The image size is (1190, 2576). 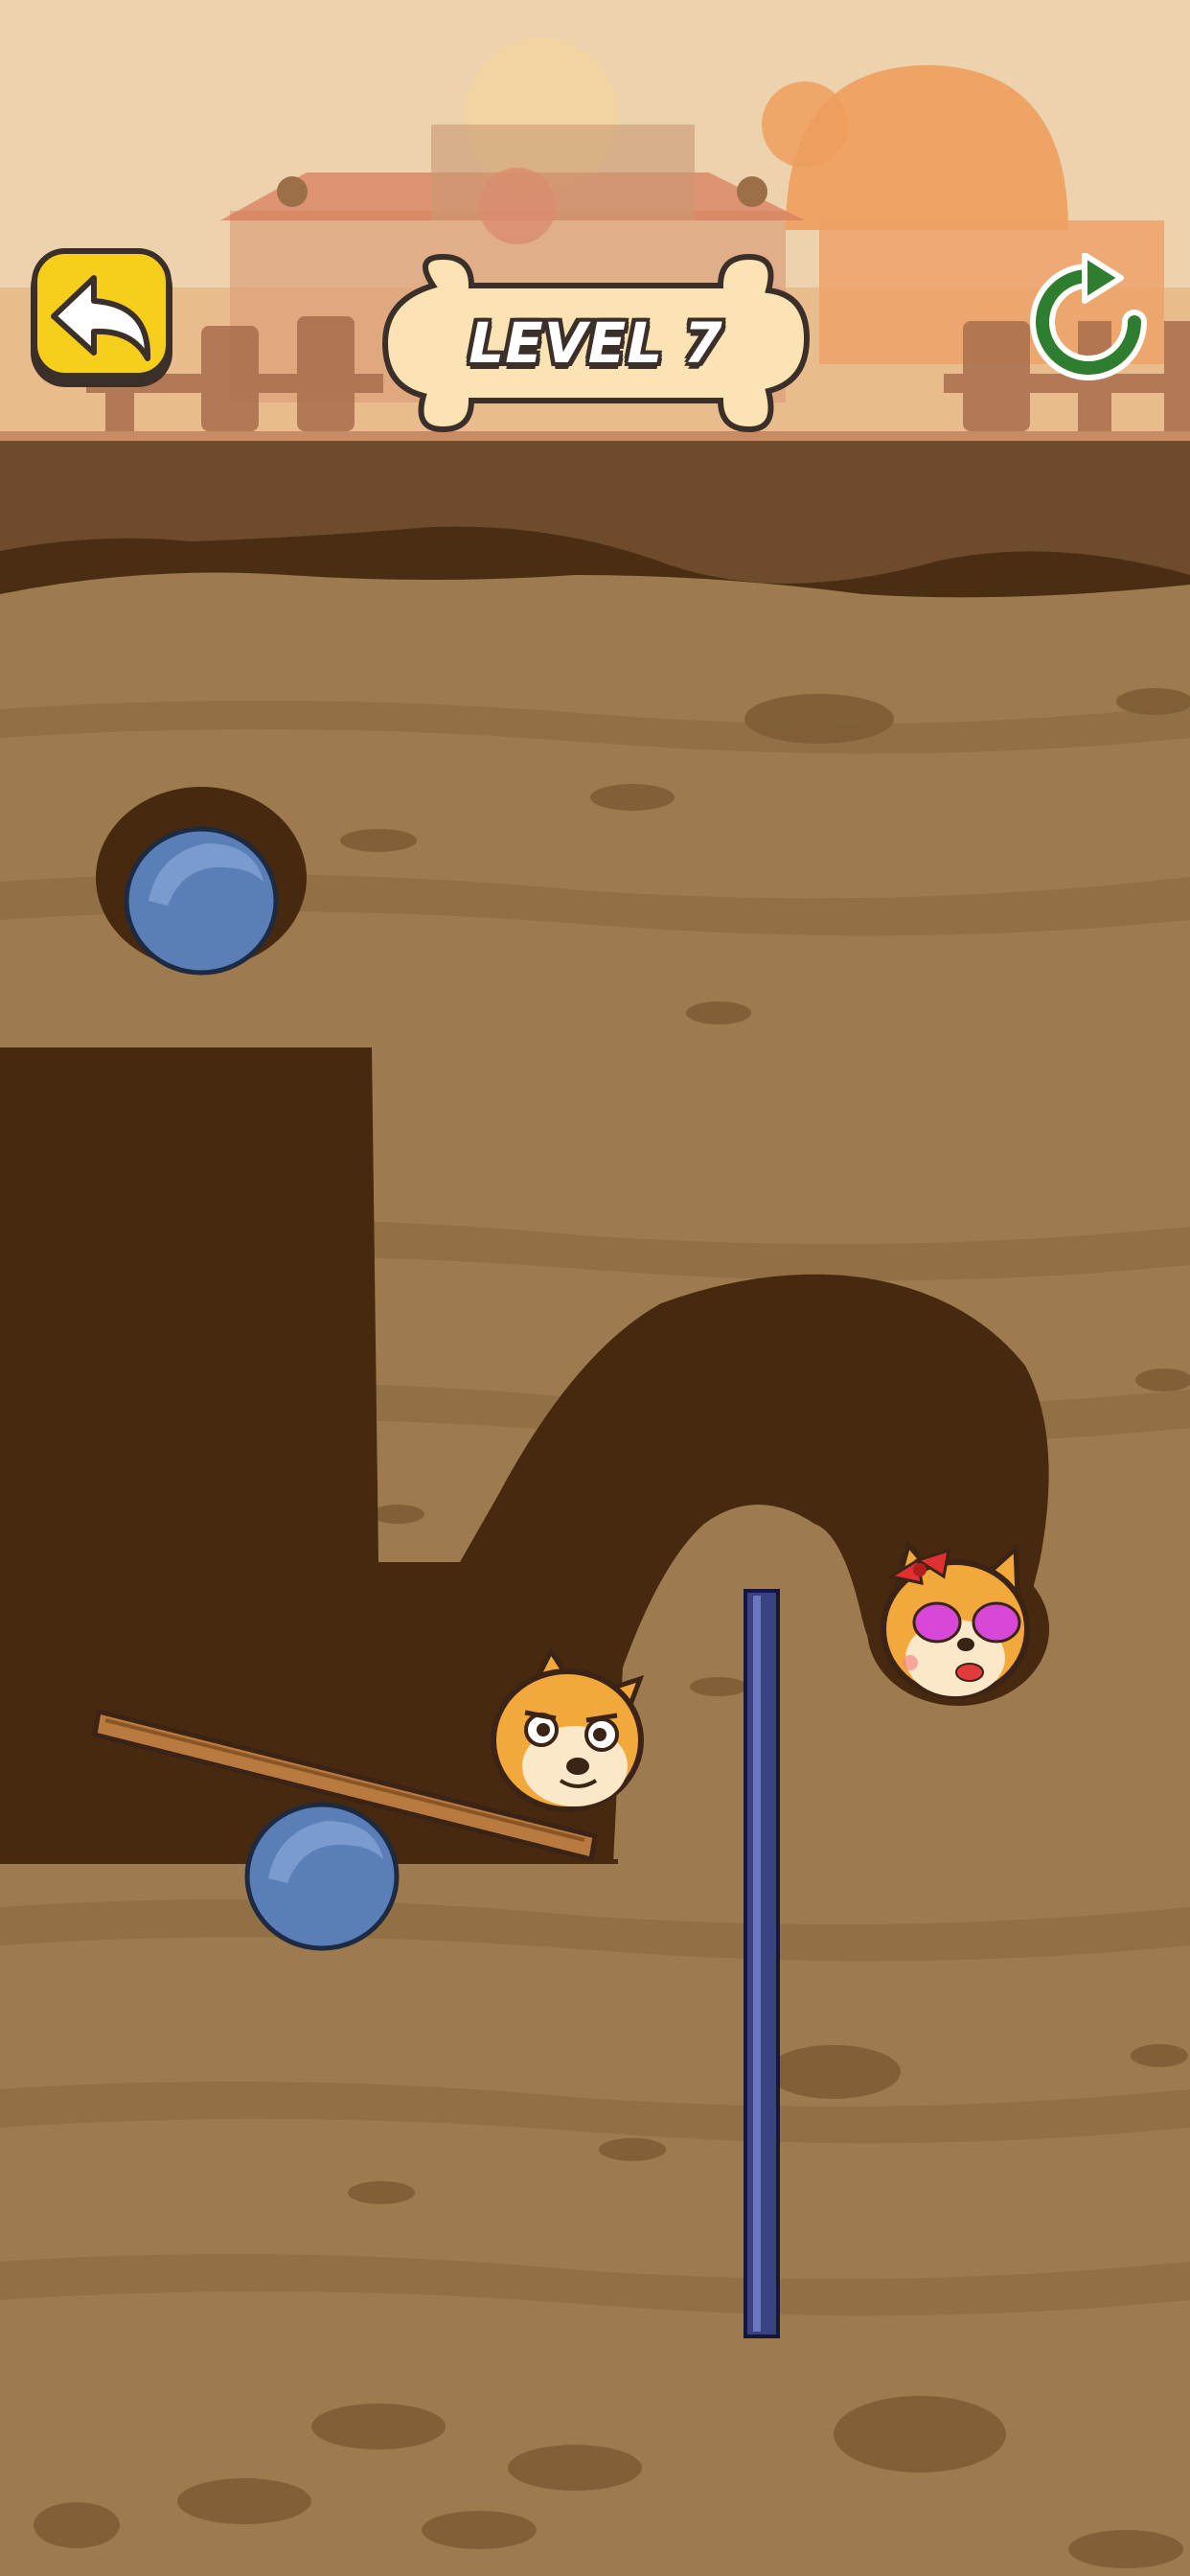 I want to click on boulder-bottom, so click(x=322, y=1876).